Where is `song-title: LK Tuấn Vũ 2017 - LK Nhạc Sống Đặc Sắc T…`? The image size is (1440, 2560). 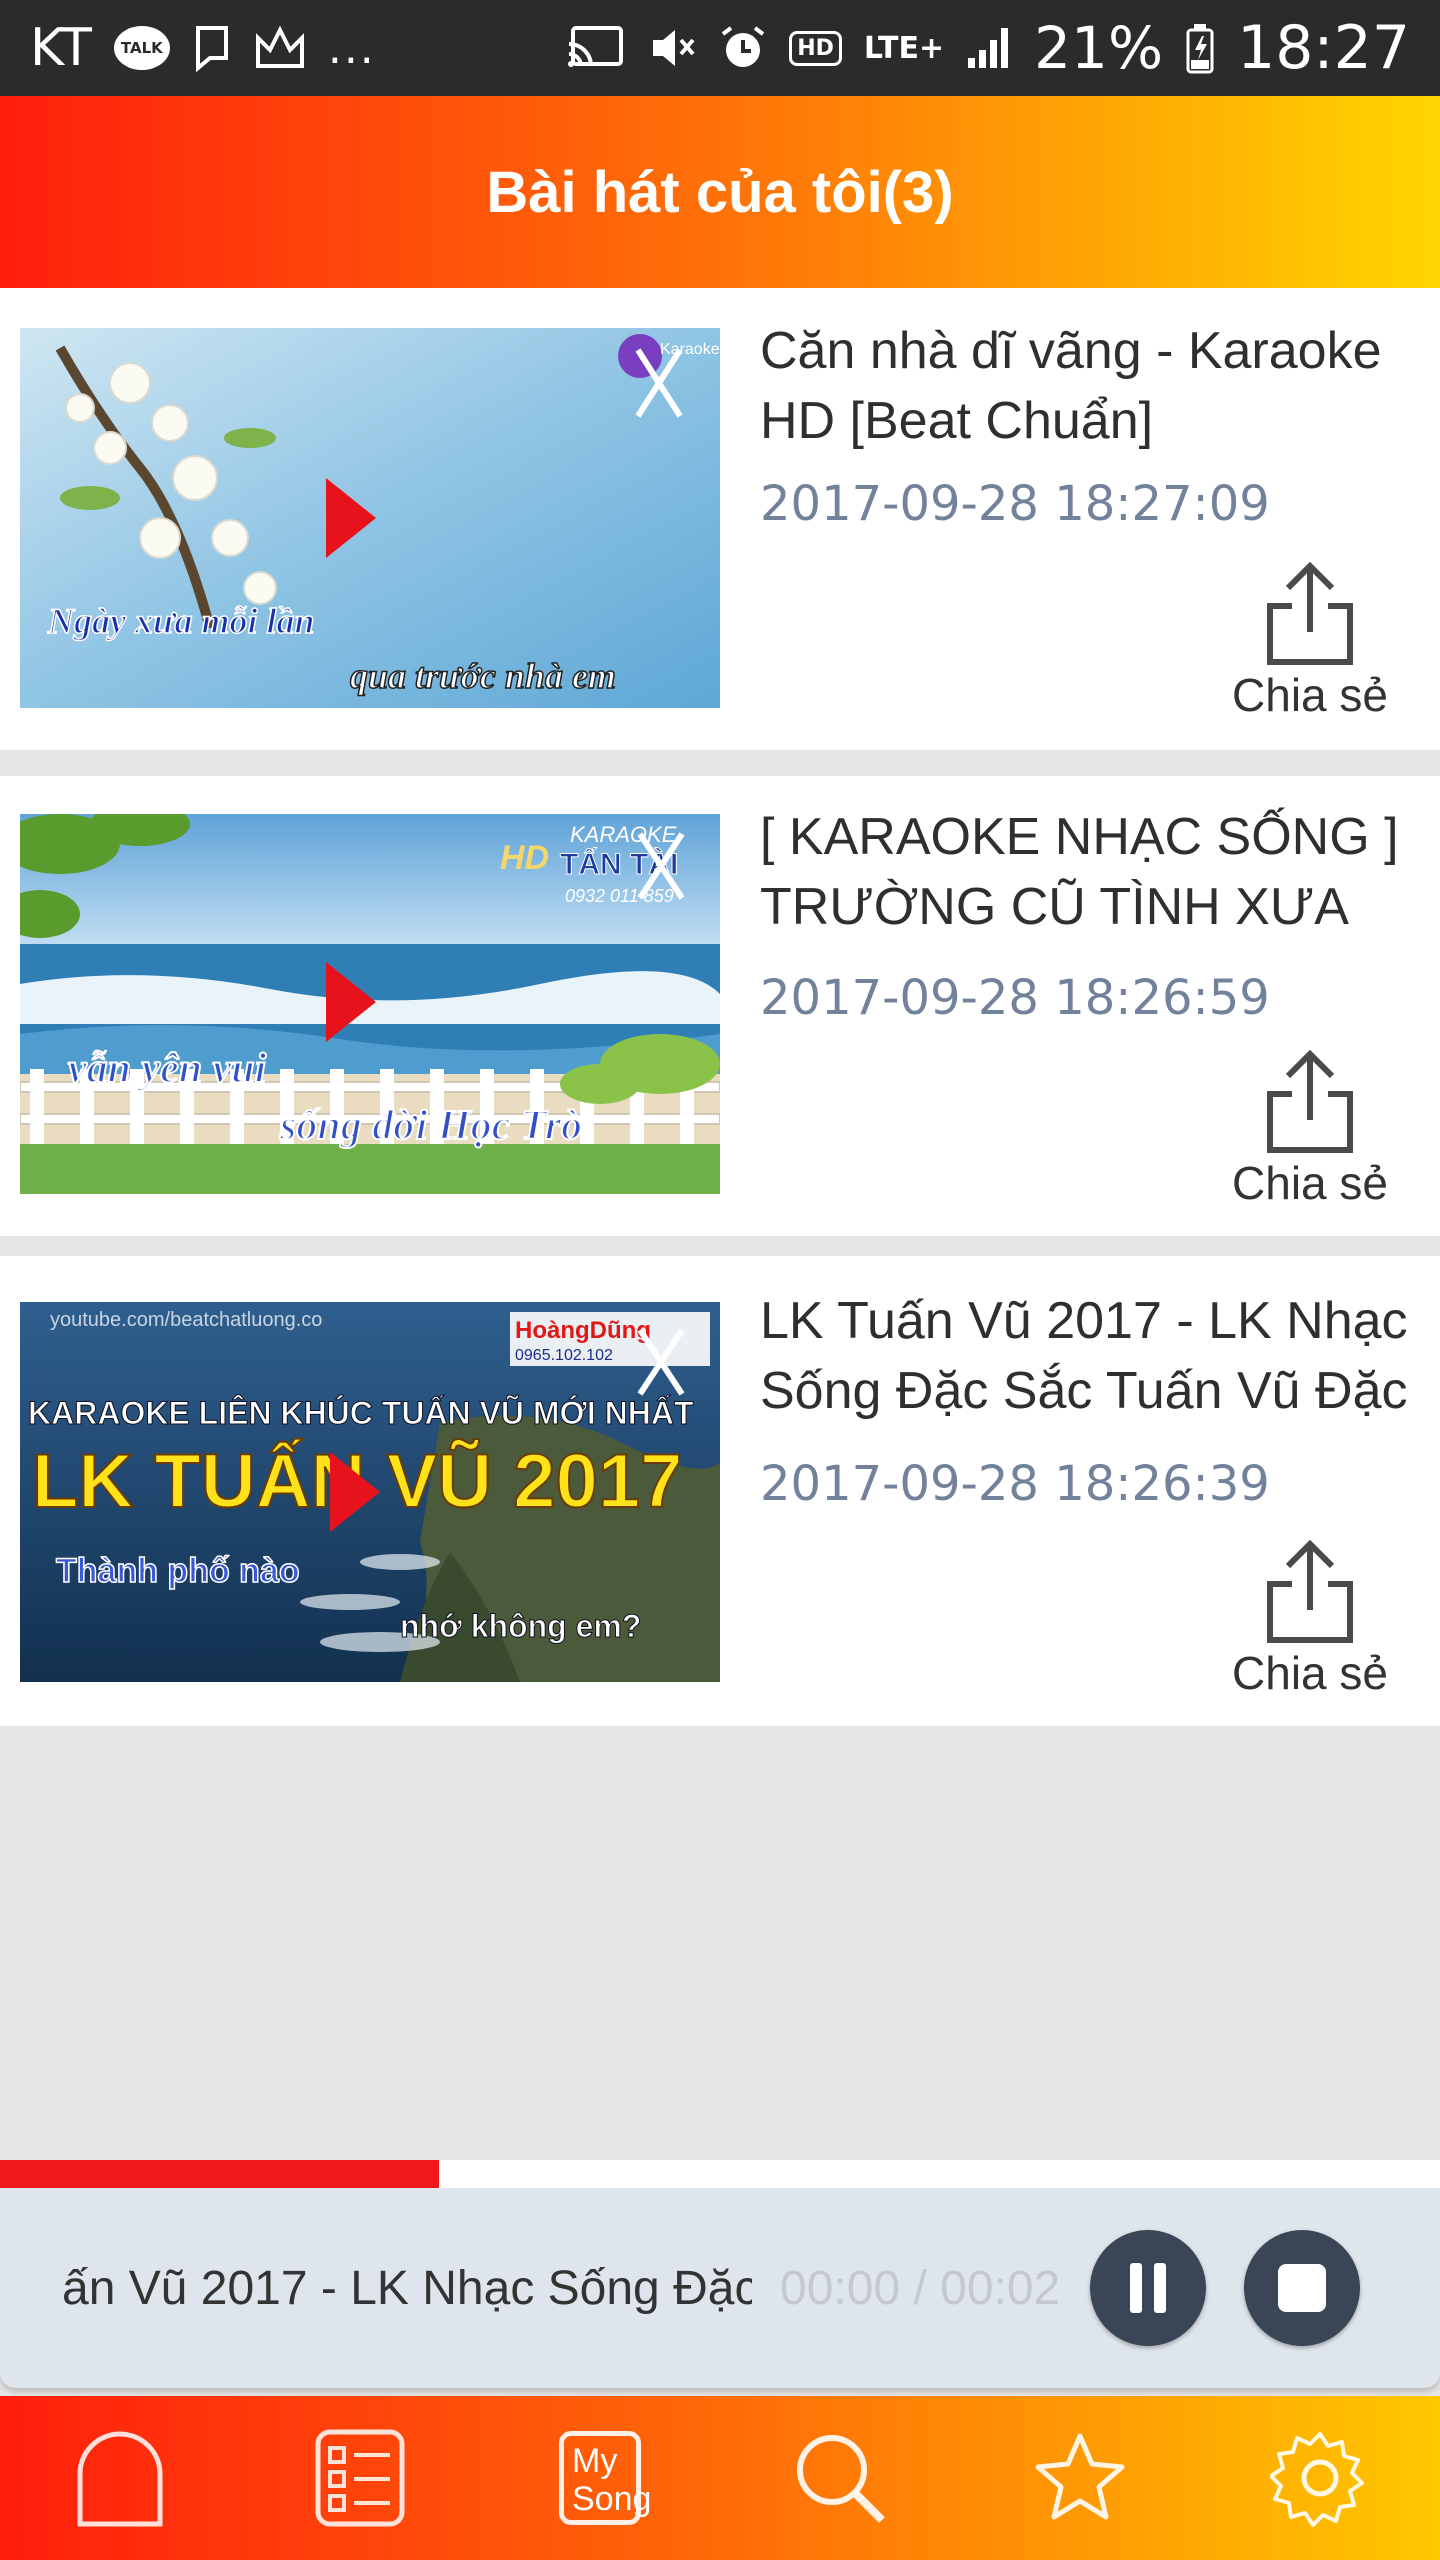 song-title: LK Tuấn Vũ 2017 - LK Nhạc Sống Đặc Sắc T… is located at coordinates (1090, 1356).